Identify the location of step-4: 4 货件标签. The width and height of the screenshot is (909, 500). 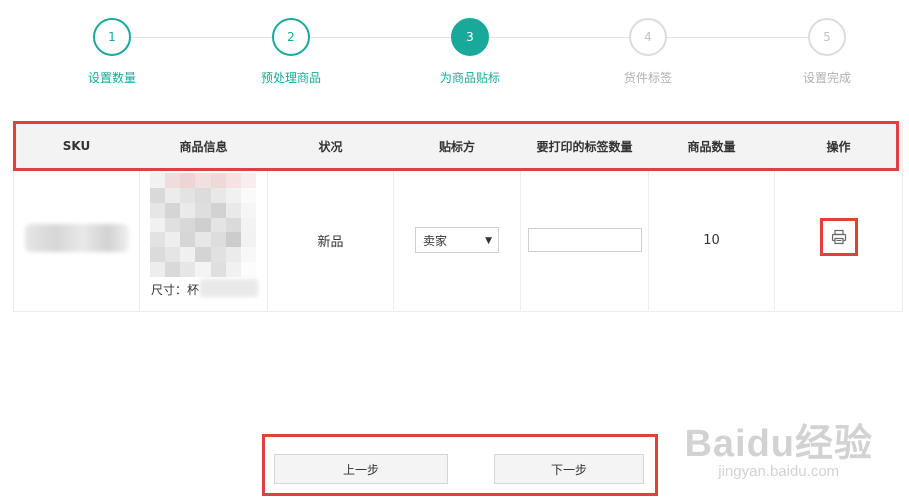
(648, 52).